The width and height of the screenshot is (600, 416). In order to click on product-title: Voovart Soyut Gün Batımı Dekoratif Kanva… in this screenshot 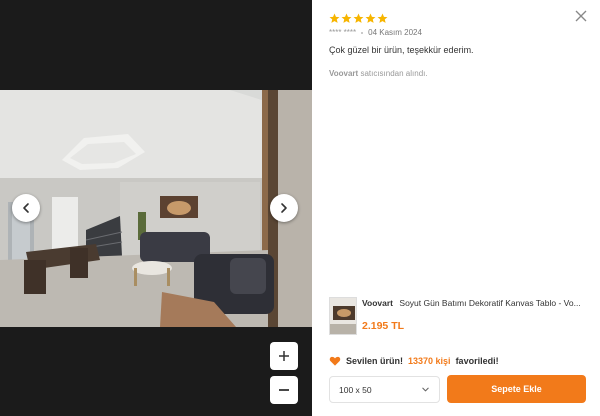, I will do `click(476, 303)`.